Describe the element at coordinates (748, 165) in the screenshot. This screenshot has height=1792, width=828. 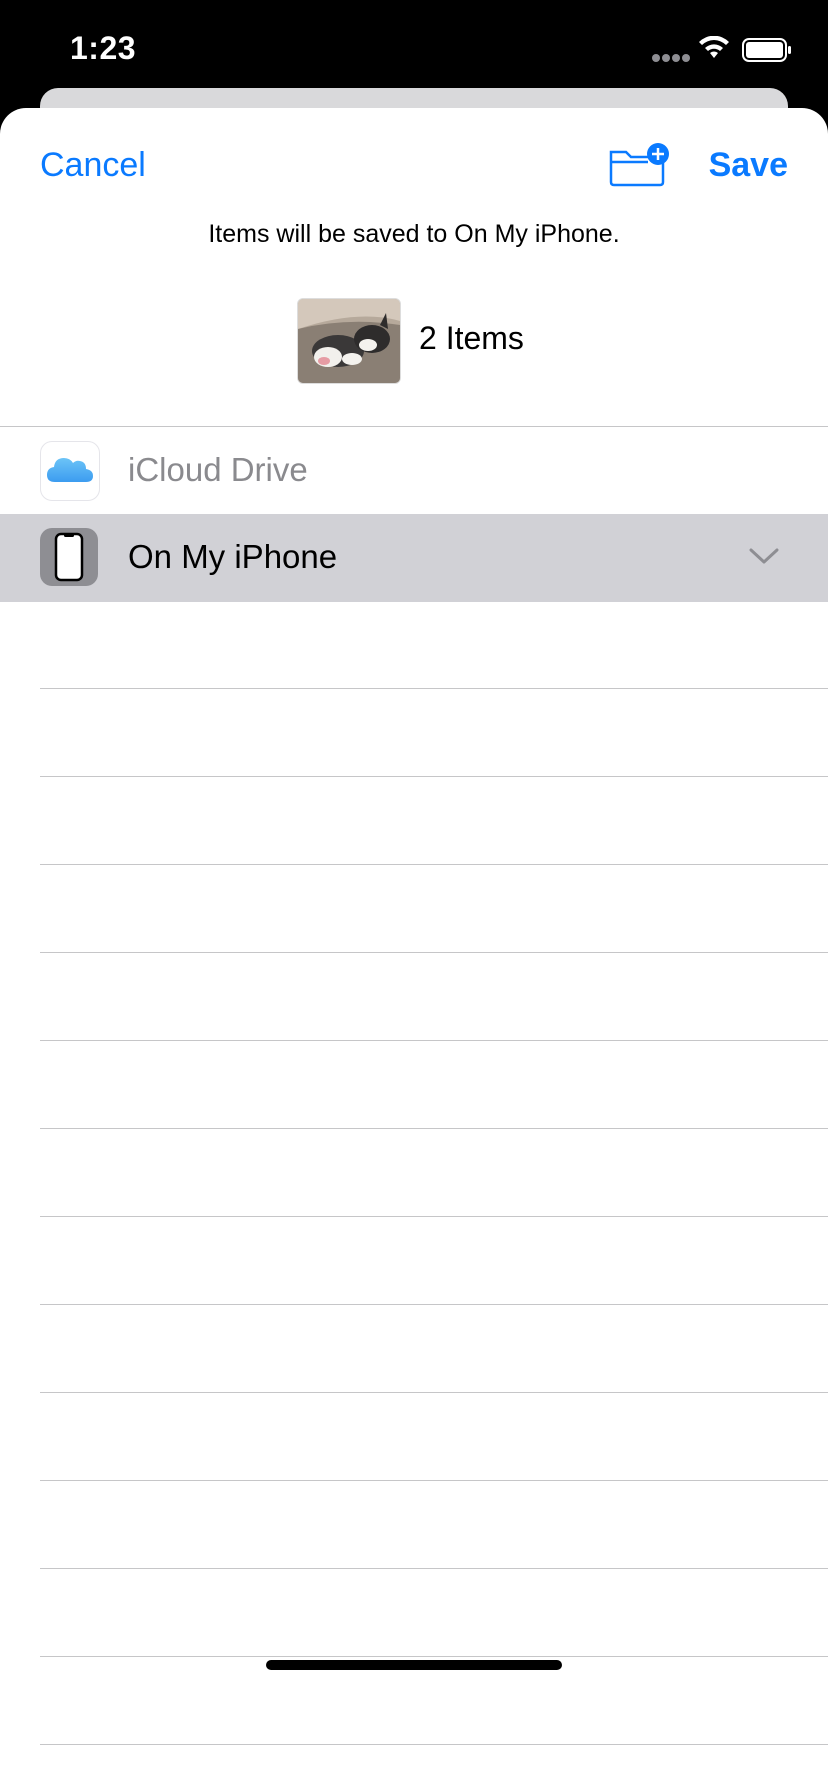
I see `save-button: Save` at that location.